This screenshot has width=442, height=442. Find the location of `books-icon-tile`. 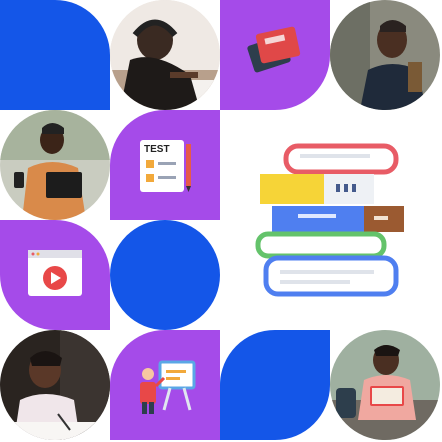

books-icon-tile is located at coordinates (275, 55).